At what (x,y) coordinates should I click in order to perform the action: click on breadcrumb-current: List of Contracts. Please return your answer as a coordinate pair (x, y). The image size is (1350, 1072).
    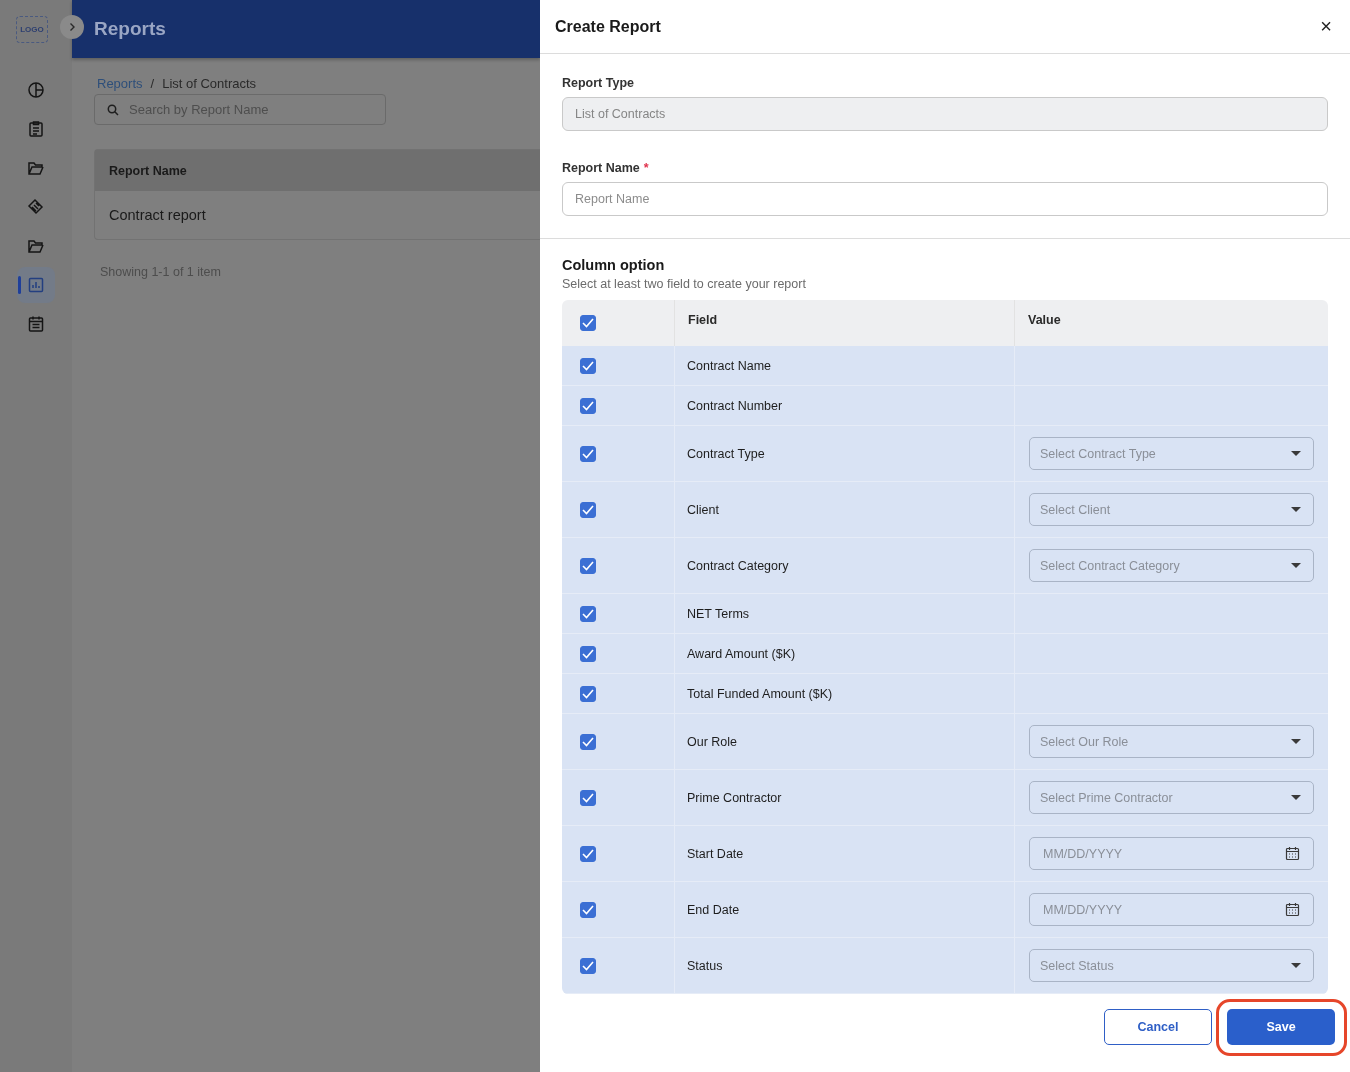
    Looking at the image, I should click on (209, 83).